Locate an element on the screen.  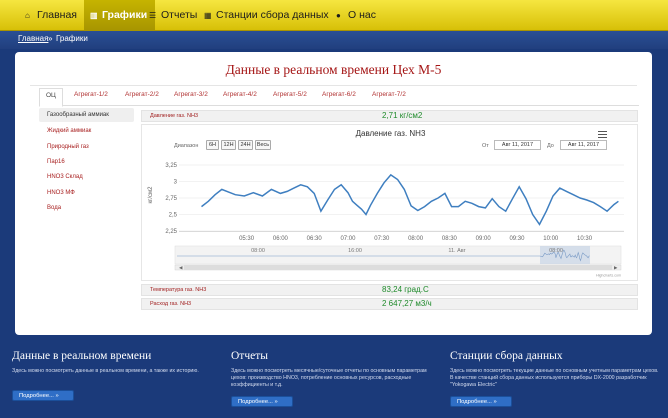
tab-unit-5: Агрегат-5/2 is located at coordinates (290, 94).